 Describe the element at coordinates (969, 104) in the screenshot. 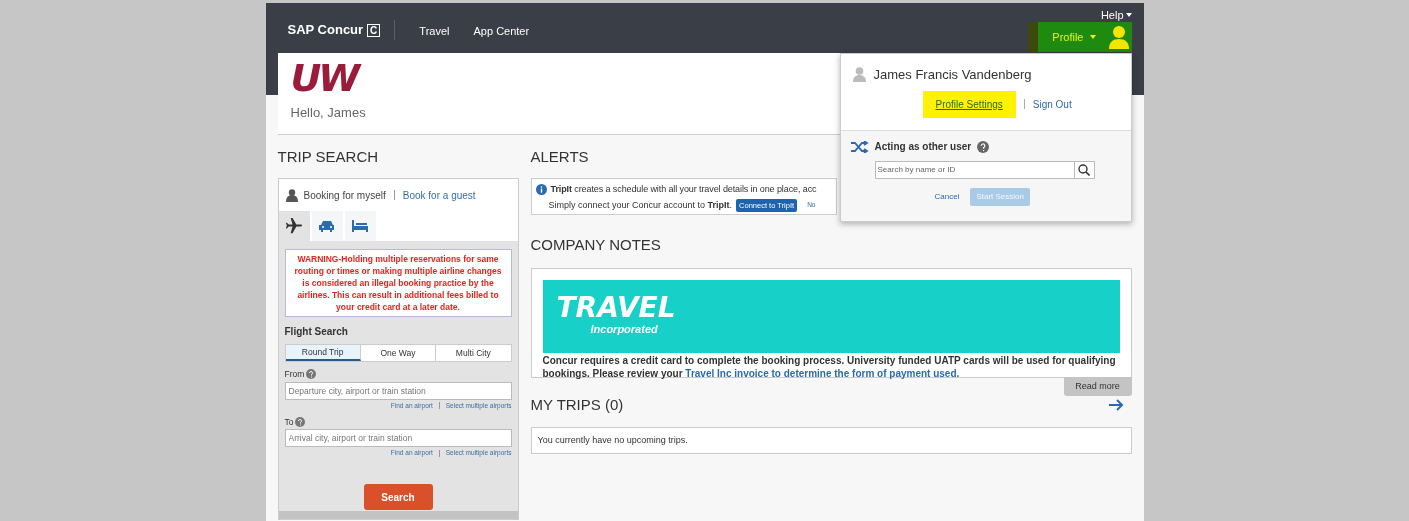

I see `profile-settings-link: Profile Settings` at that location.